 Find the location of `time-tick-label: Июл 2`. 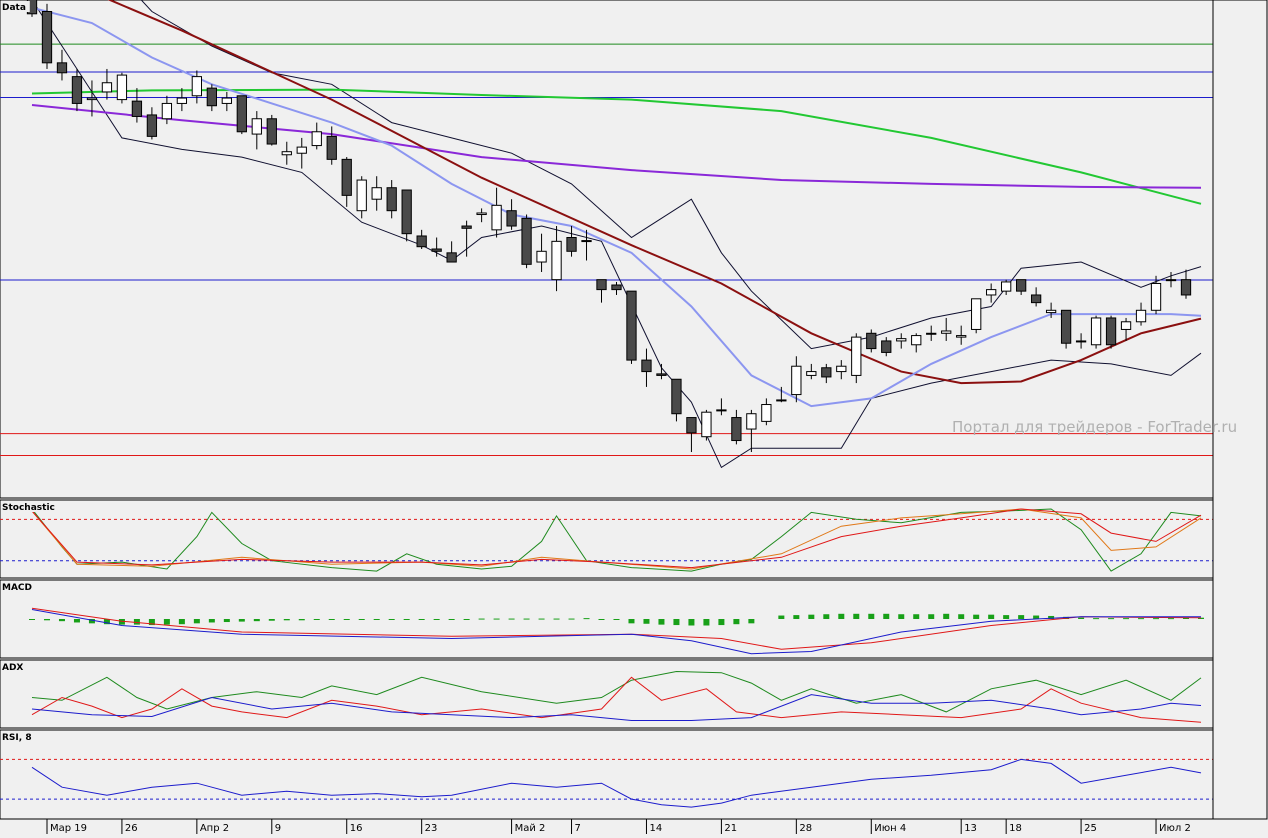

time-tick-label: Июл 2 is located at coordinates (1175, 828).